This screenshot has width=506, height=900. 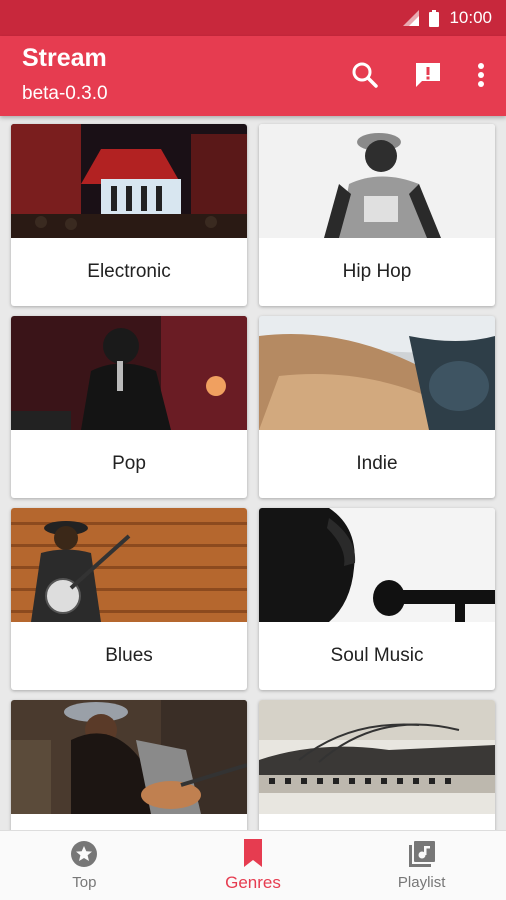 What do you see at coordinates (129, 463) in the screenshot?
I see `genre-label: Pop` at bounding box center [129, 463].